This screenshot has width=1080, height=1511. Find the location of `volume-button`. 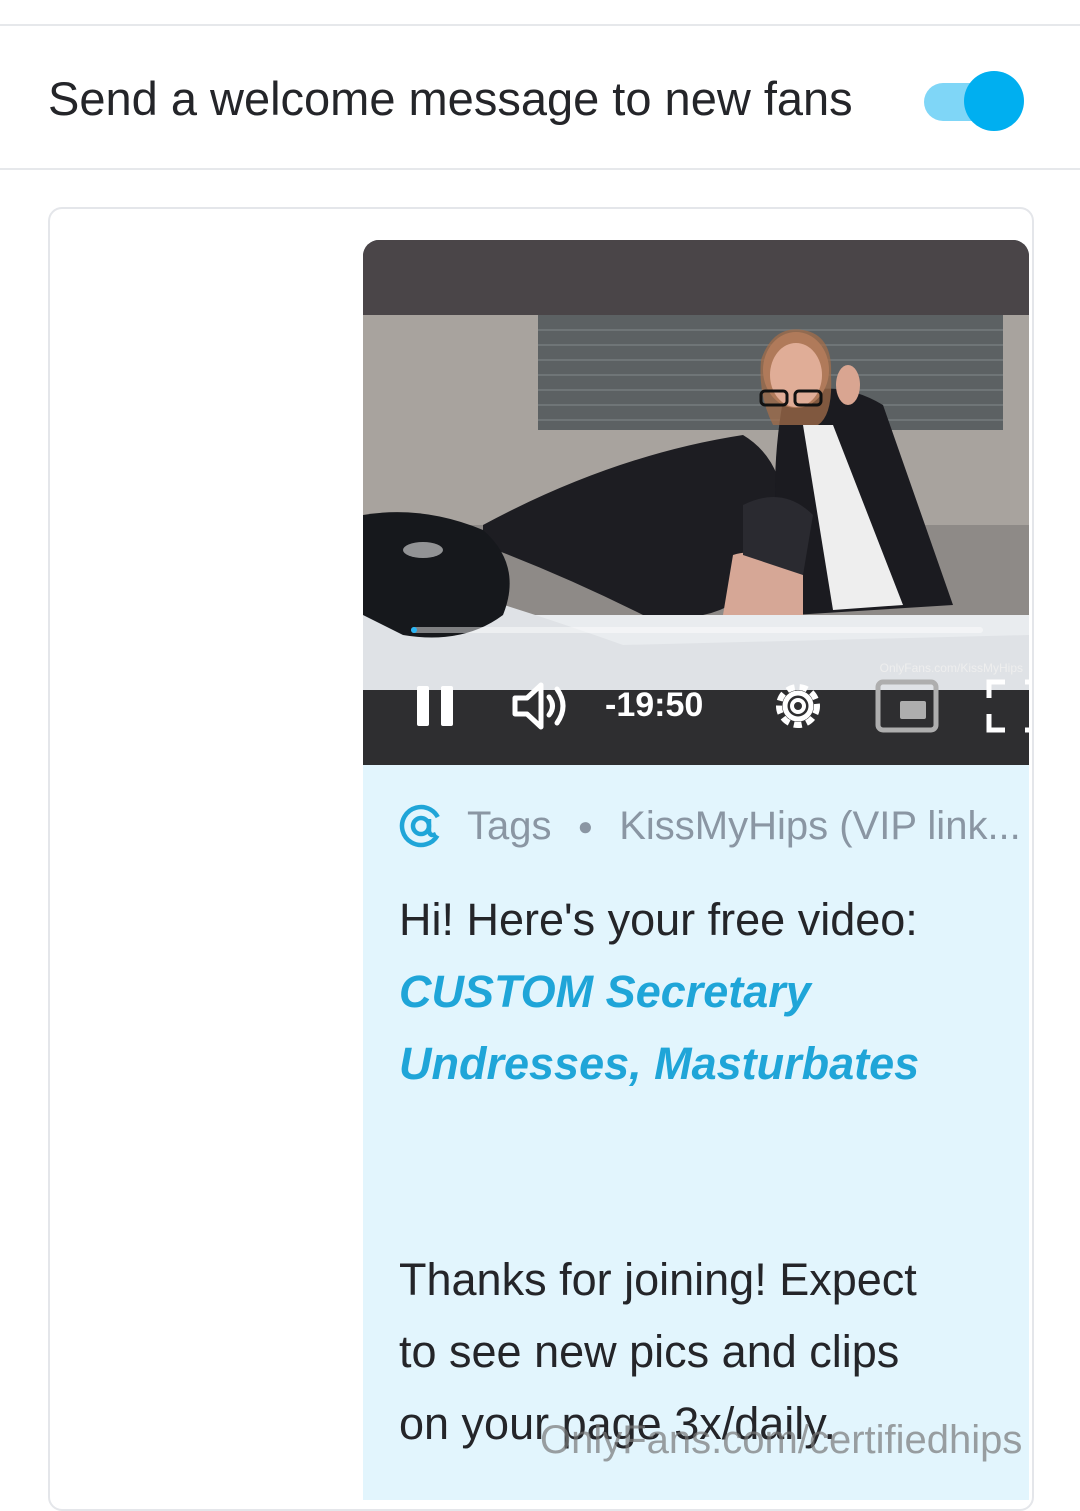

volume-button is located at coordinates (542, 706).